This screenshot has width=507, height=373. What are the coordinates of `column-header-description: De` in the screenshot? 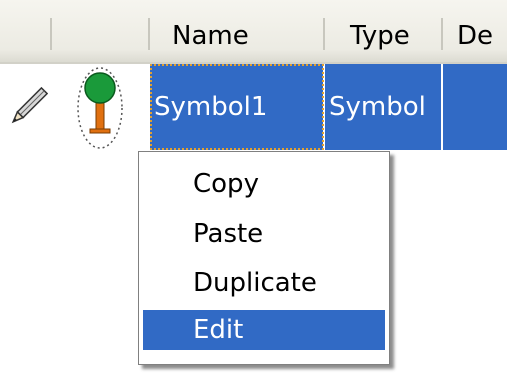 It's located at (482, 31).